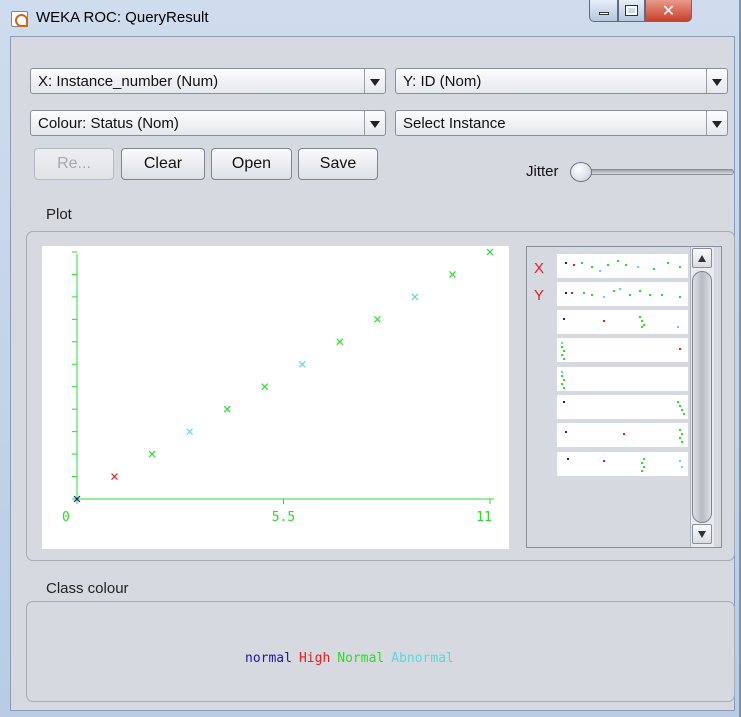 The width and height of the screenshot is (741, 717). Describe the element at coordinates (442, 81) in the screenshot. I see `y-axis-select-value: Y: ID (Nom)` at that location.